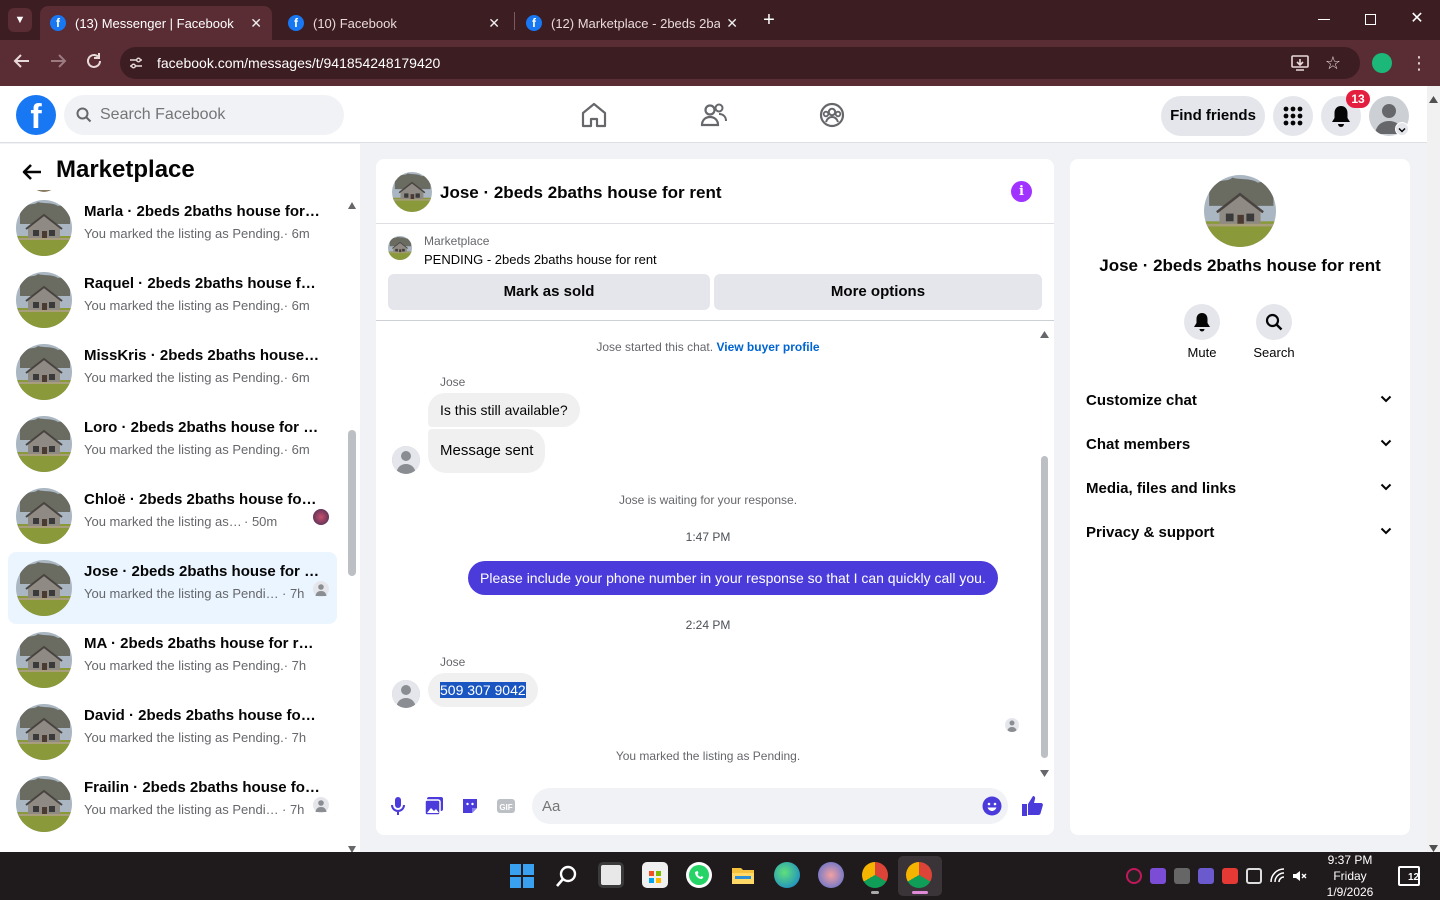  Describe the element at coordinates (1370, 19) in the screenshot. I see `restore-window-icon` at that location.